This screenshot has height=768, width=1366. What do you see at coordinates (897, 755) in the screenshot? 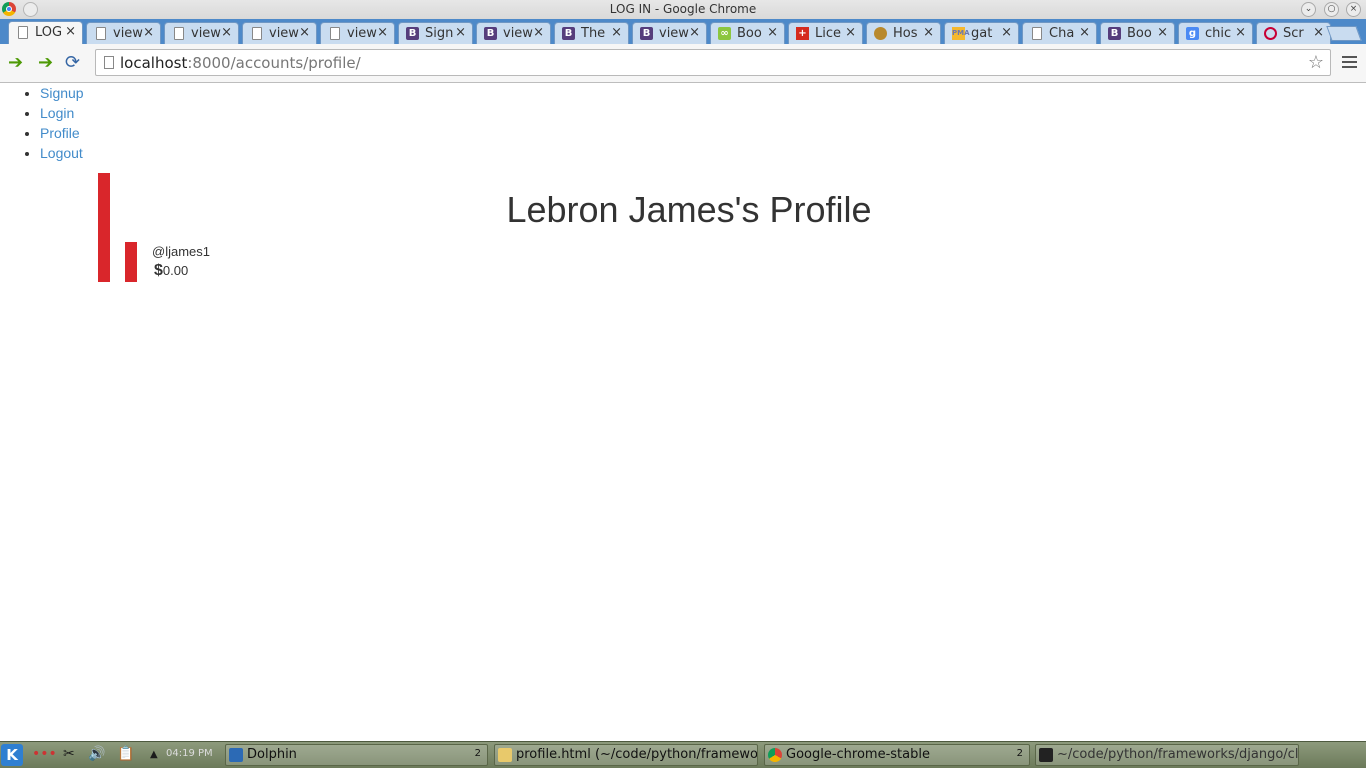
I see `task-chrome: Google-chrome-stable 2` at bounding box center [897, 755].